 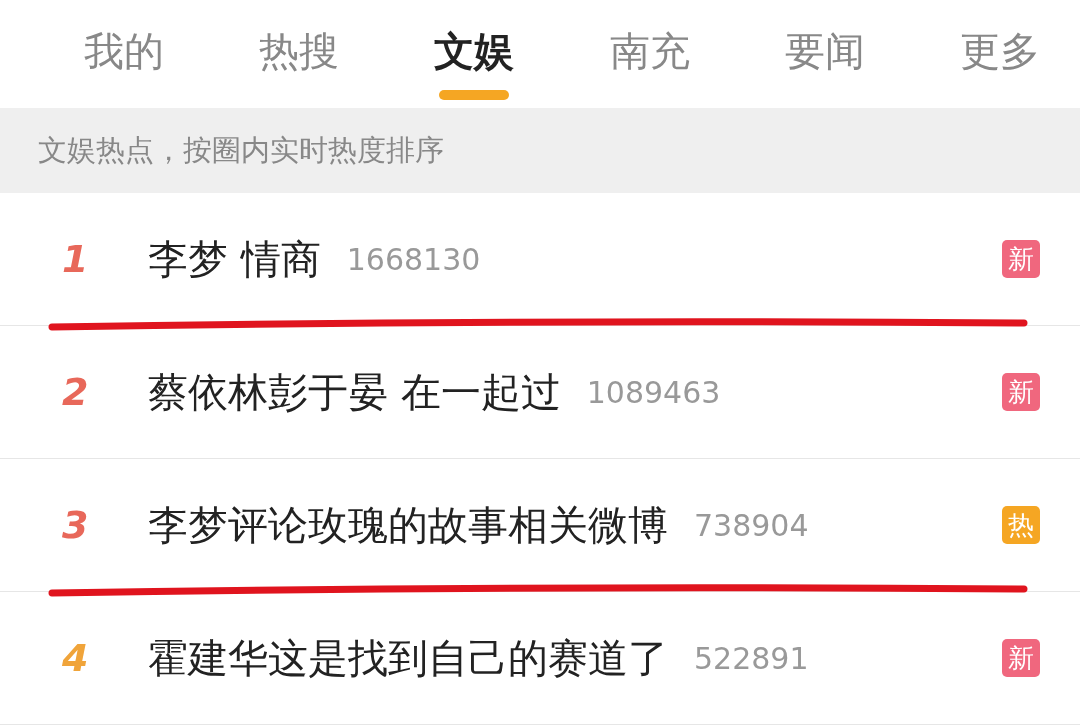 I want to click on topic-title: 霍建华这是找到自己的赛道了, so click(x=408, y=658).